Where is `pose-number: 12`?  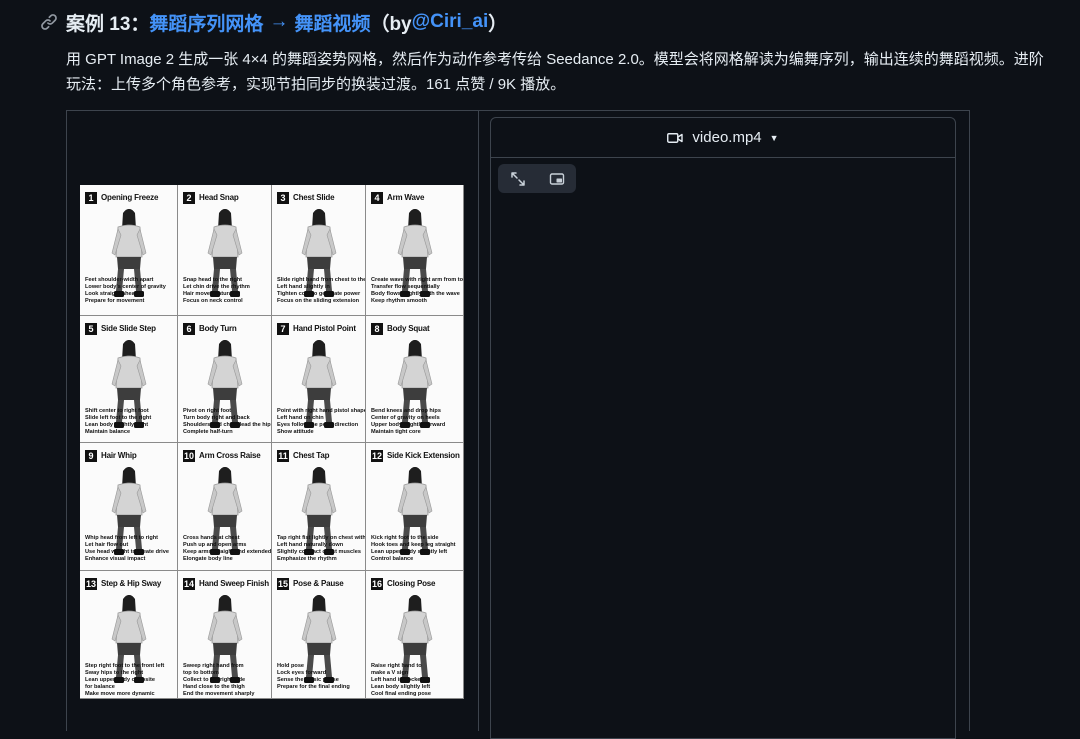
pose-number: 12 is located at coordinates (377, 456).